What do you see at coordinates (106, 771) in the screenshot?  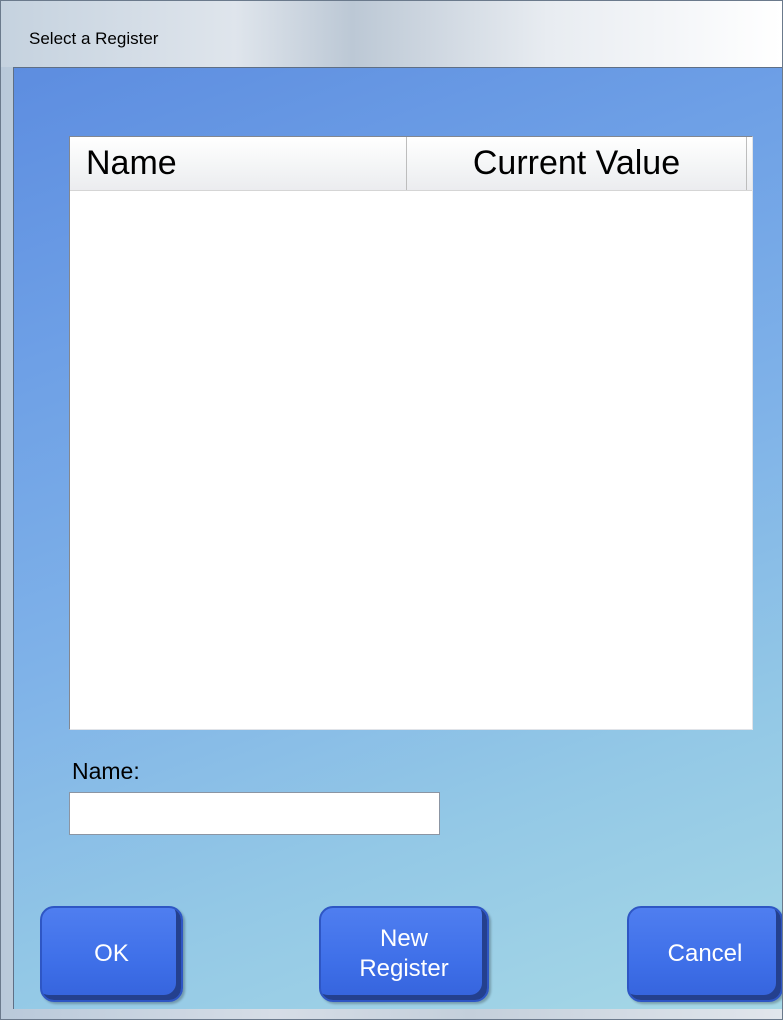 I see `name-label: Name:` at bounding box center [106, 771].